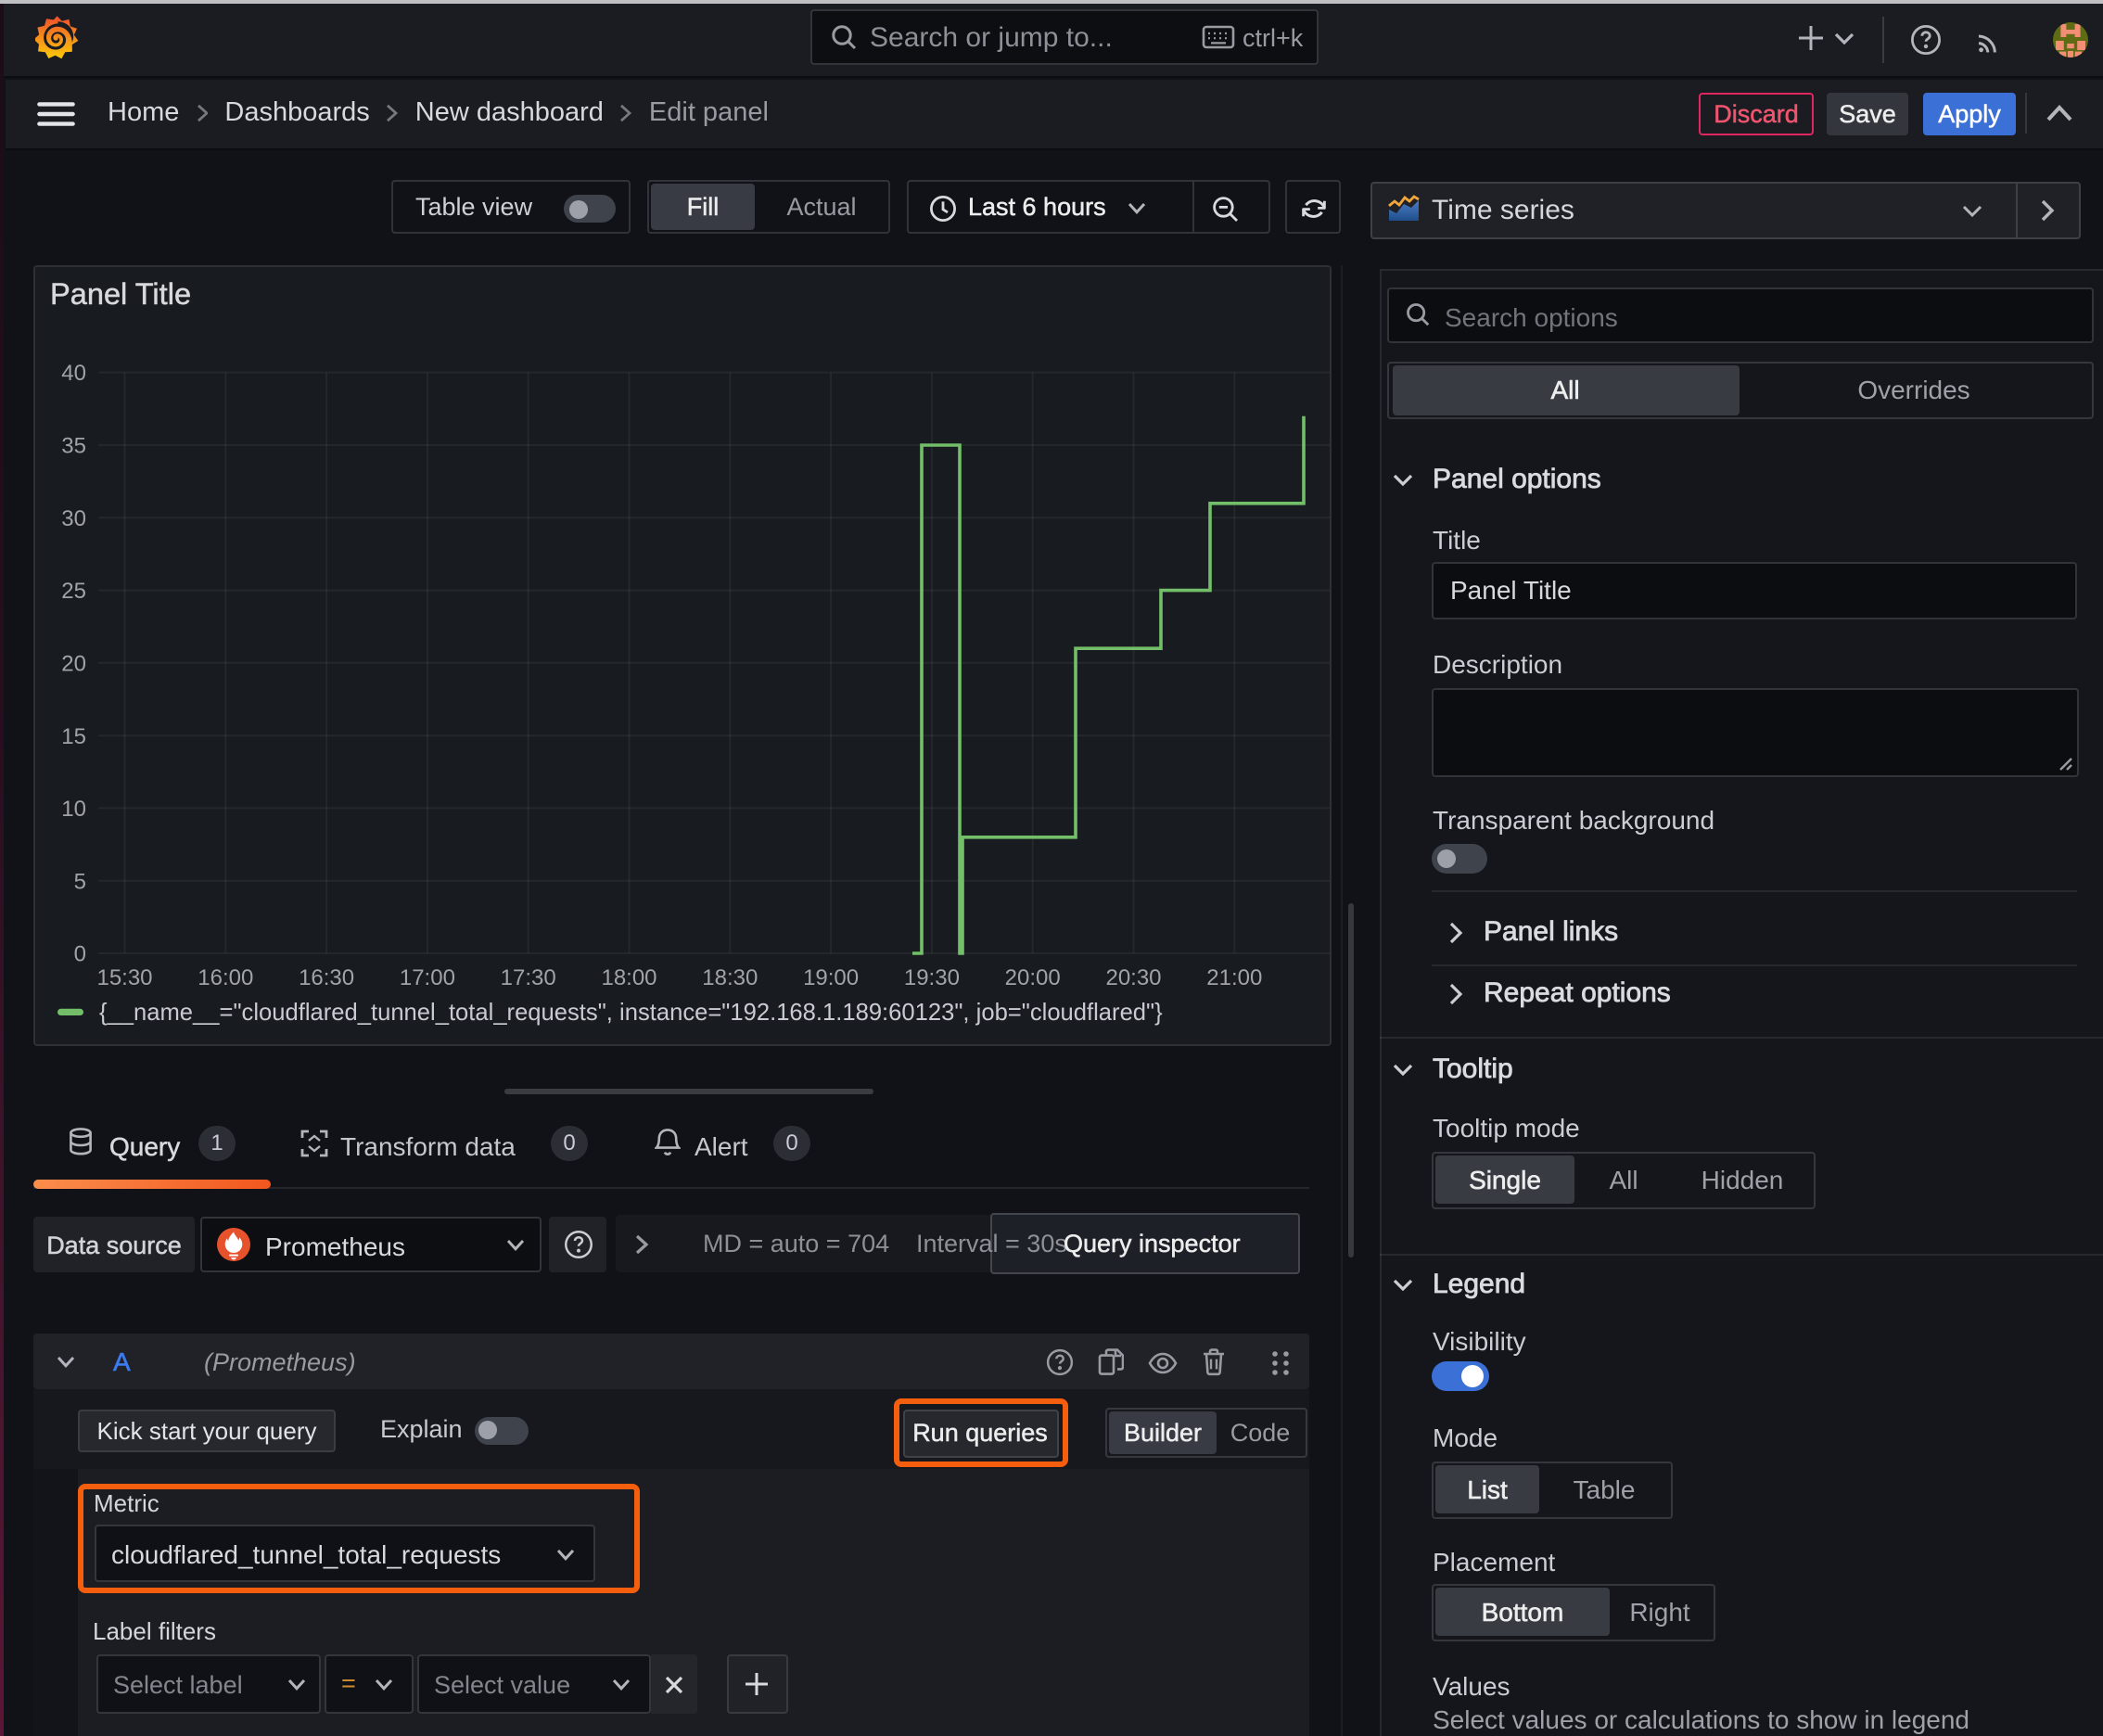  What do you see at coordinates (80, 954) in the screenshot?
I see `svg-text: 0` at bounding box center [80, 954].